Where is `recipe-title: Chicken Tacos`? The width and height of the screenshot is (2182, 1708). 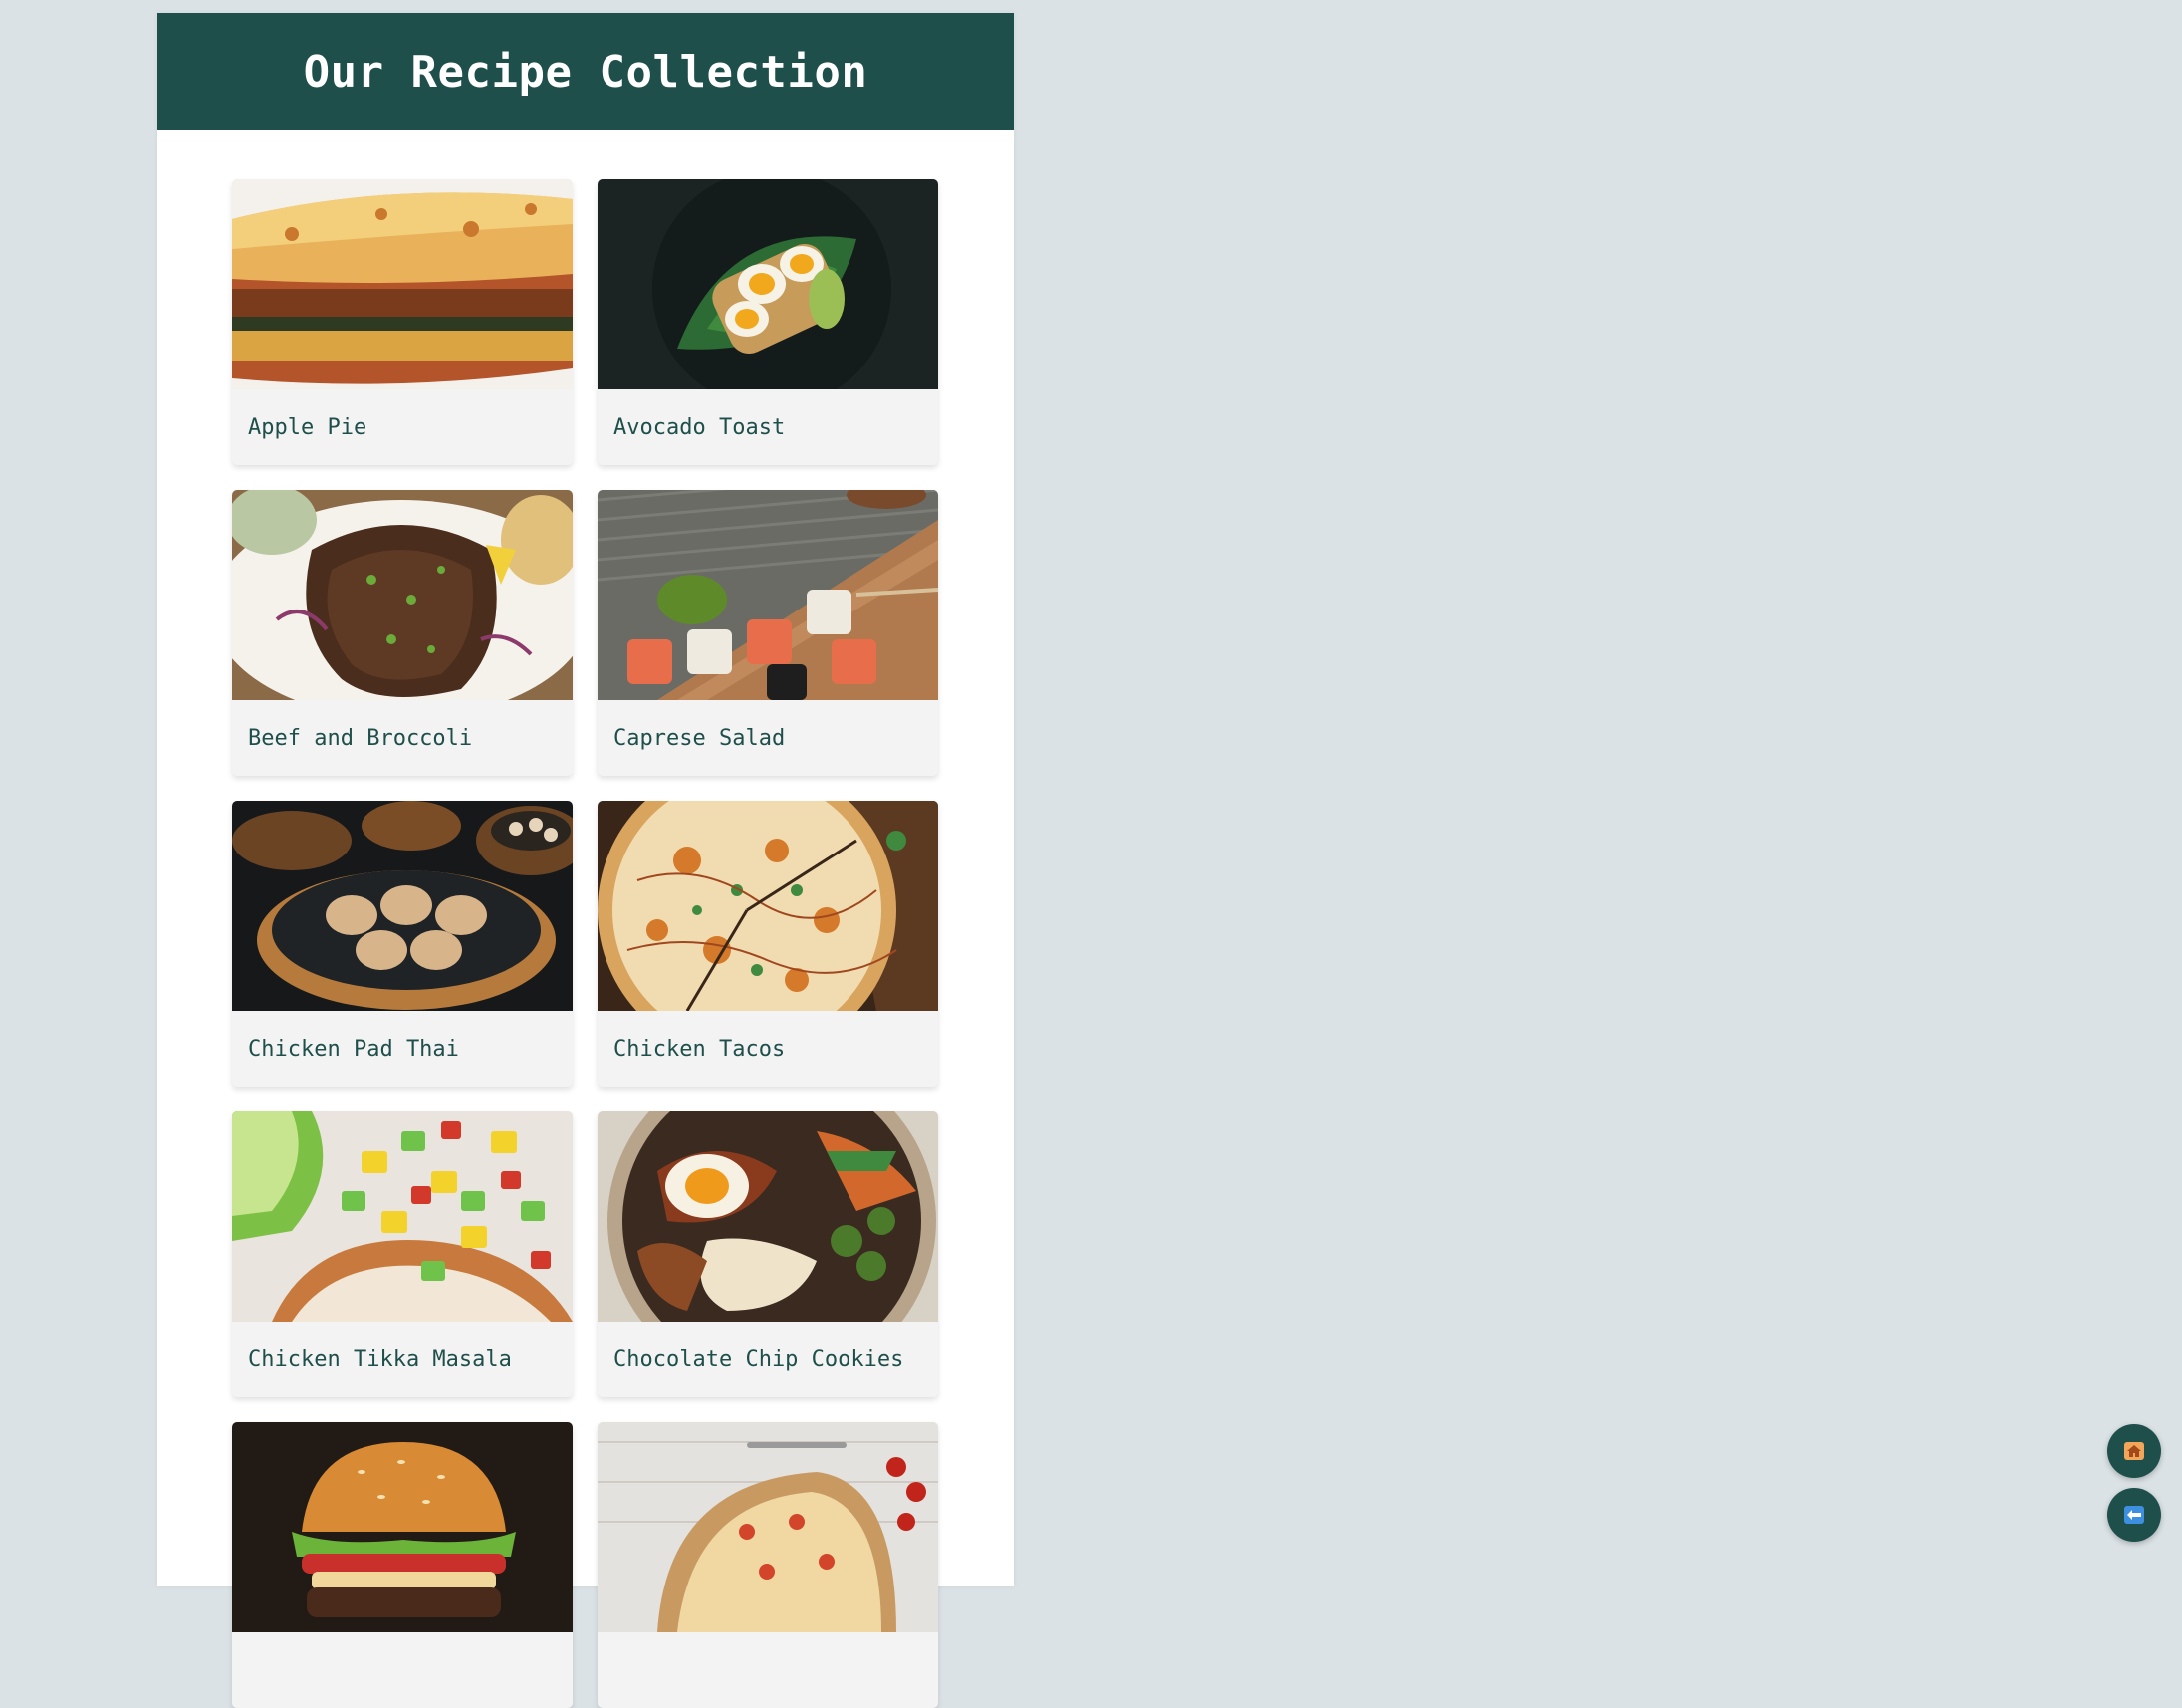 recipe-title: Chicken Tacos is located at coordinates (700, 1049).